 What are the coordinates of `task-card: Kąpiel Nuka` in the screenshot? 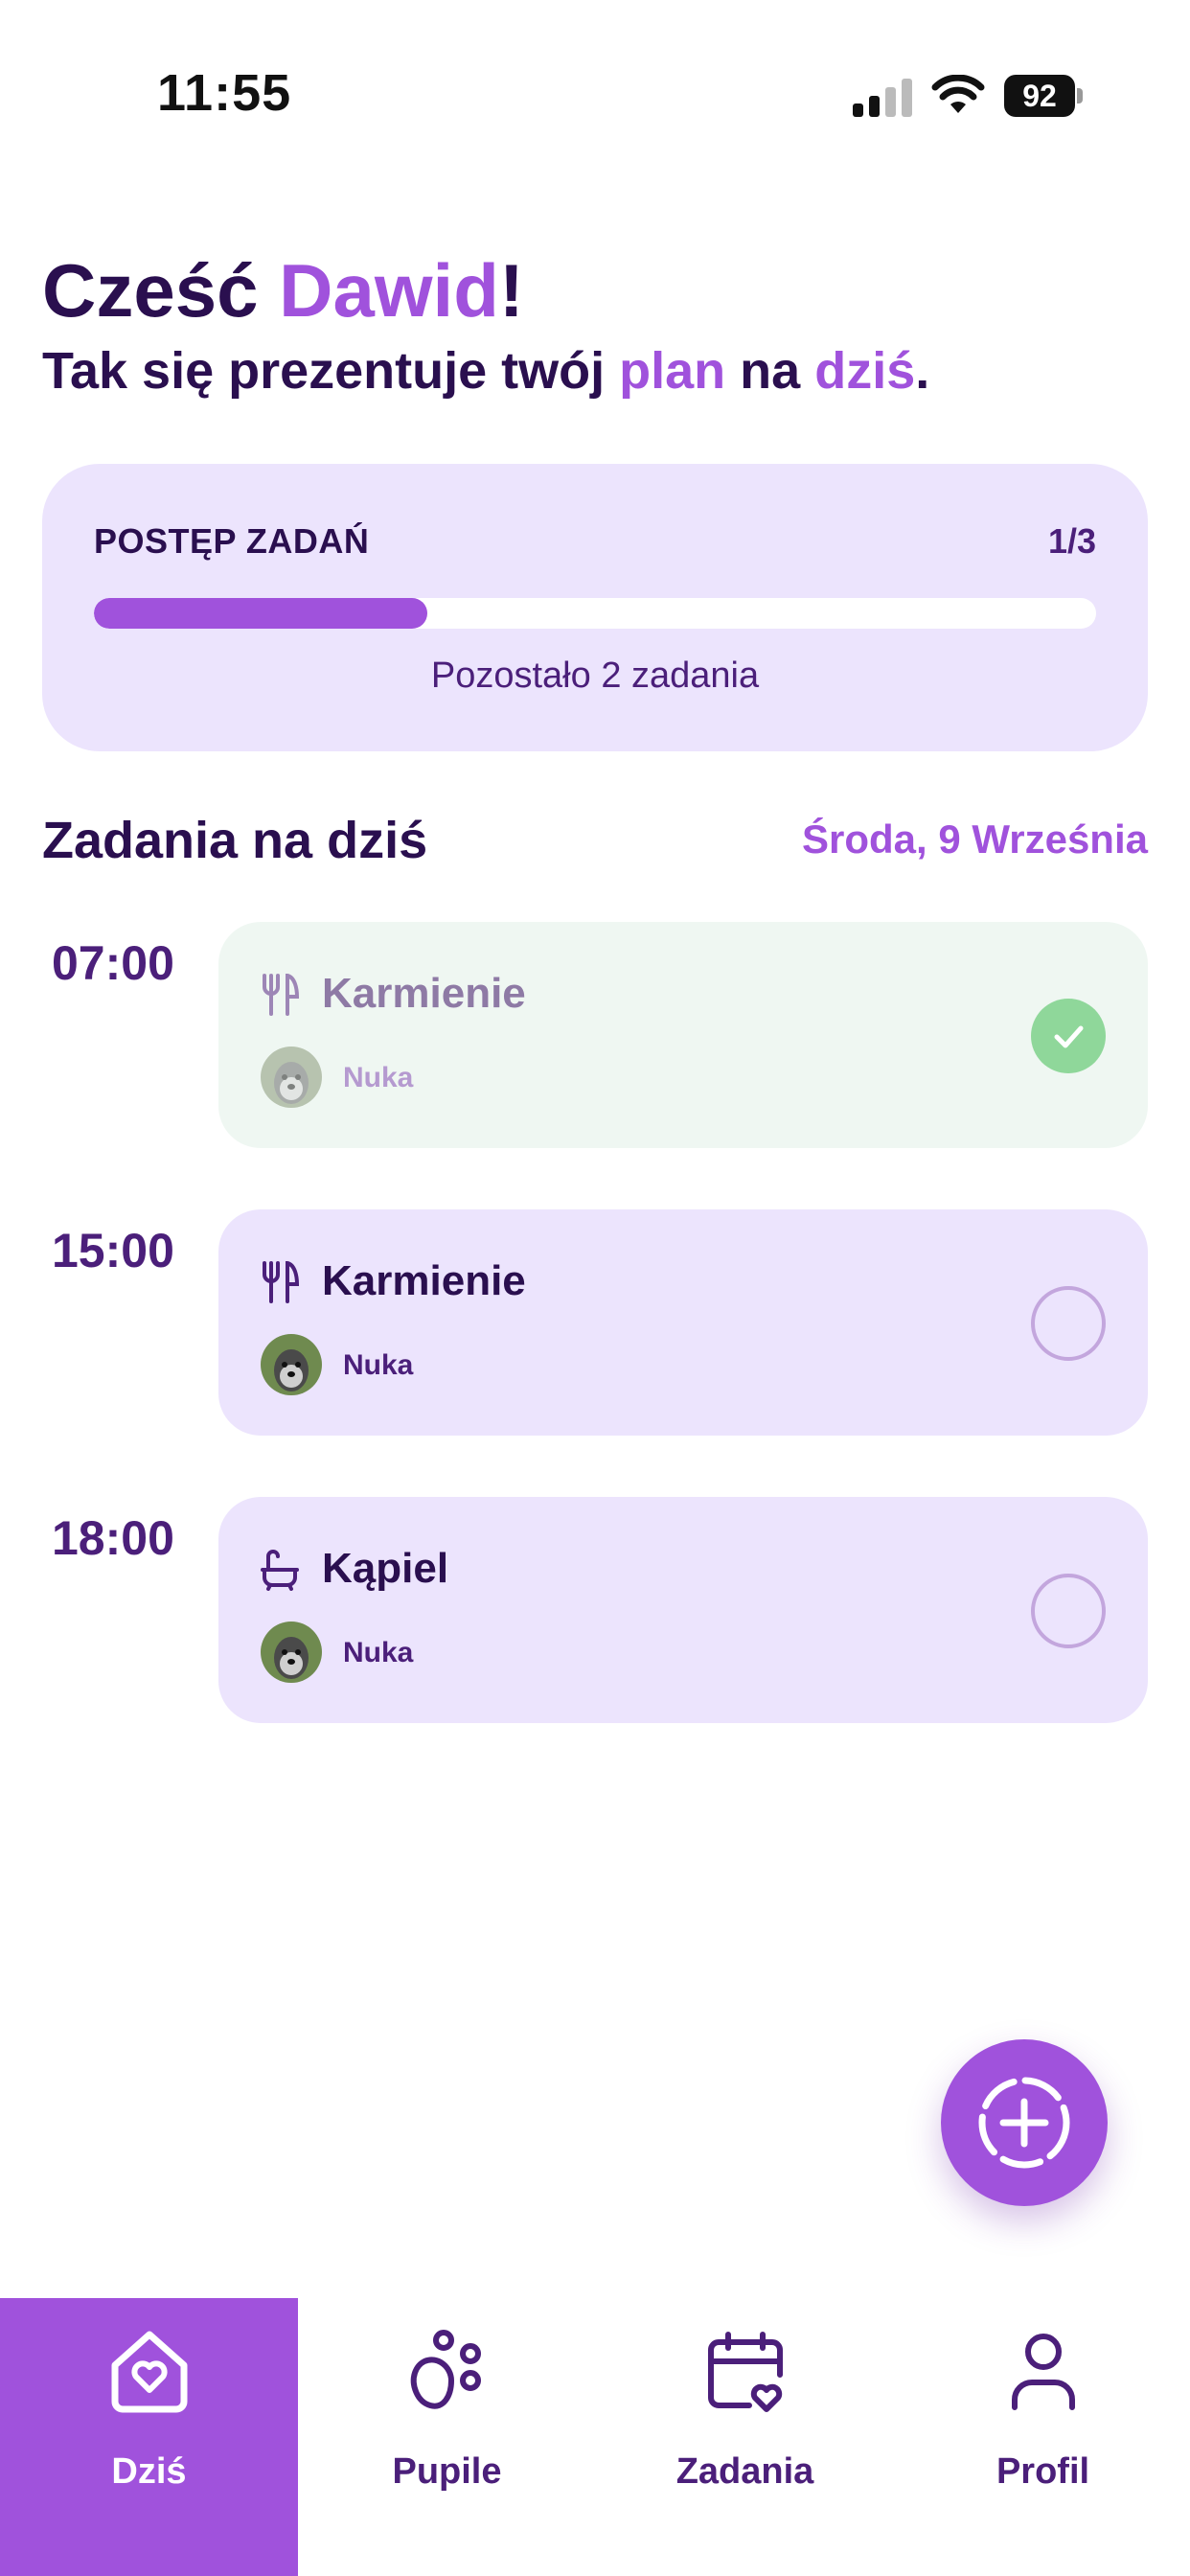 It's located at (683, 1610).